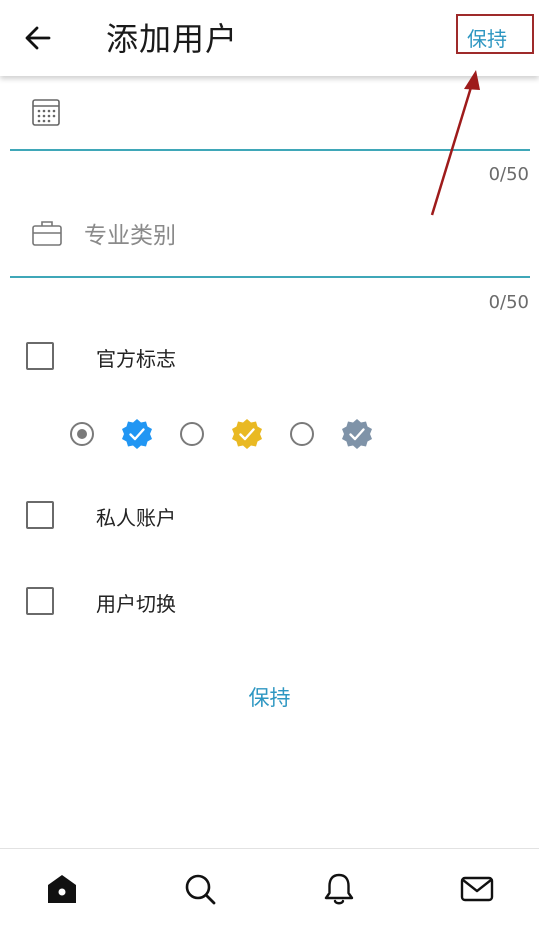 The height and width of the screenshot is (929, 539). What do you see at coordinates (487, 39) in the screenshot?
I see `save-button-label: 保持` at bounding box center [487, 39].